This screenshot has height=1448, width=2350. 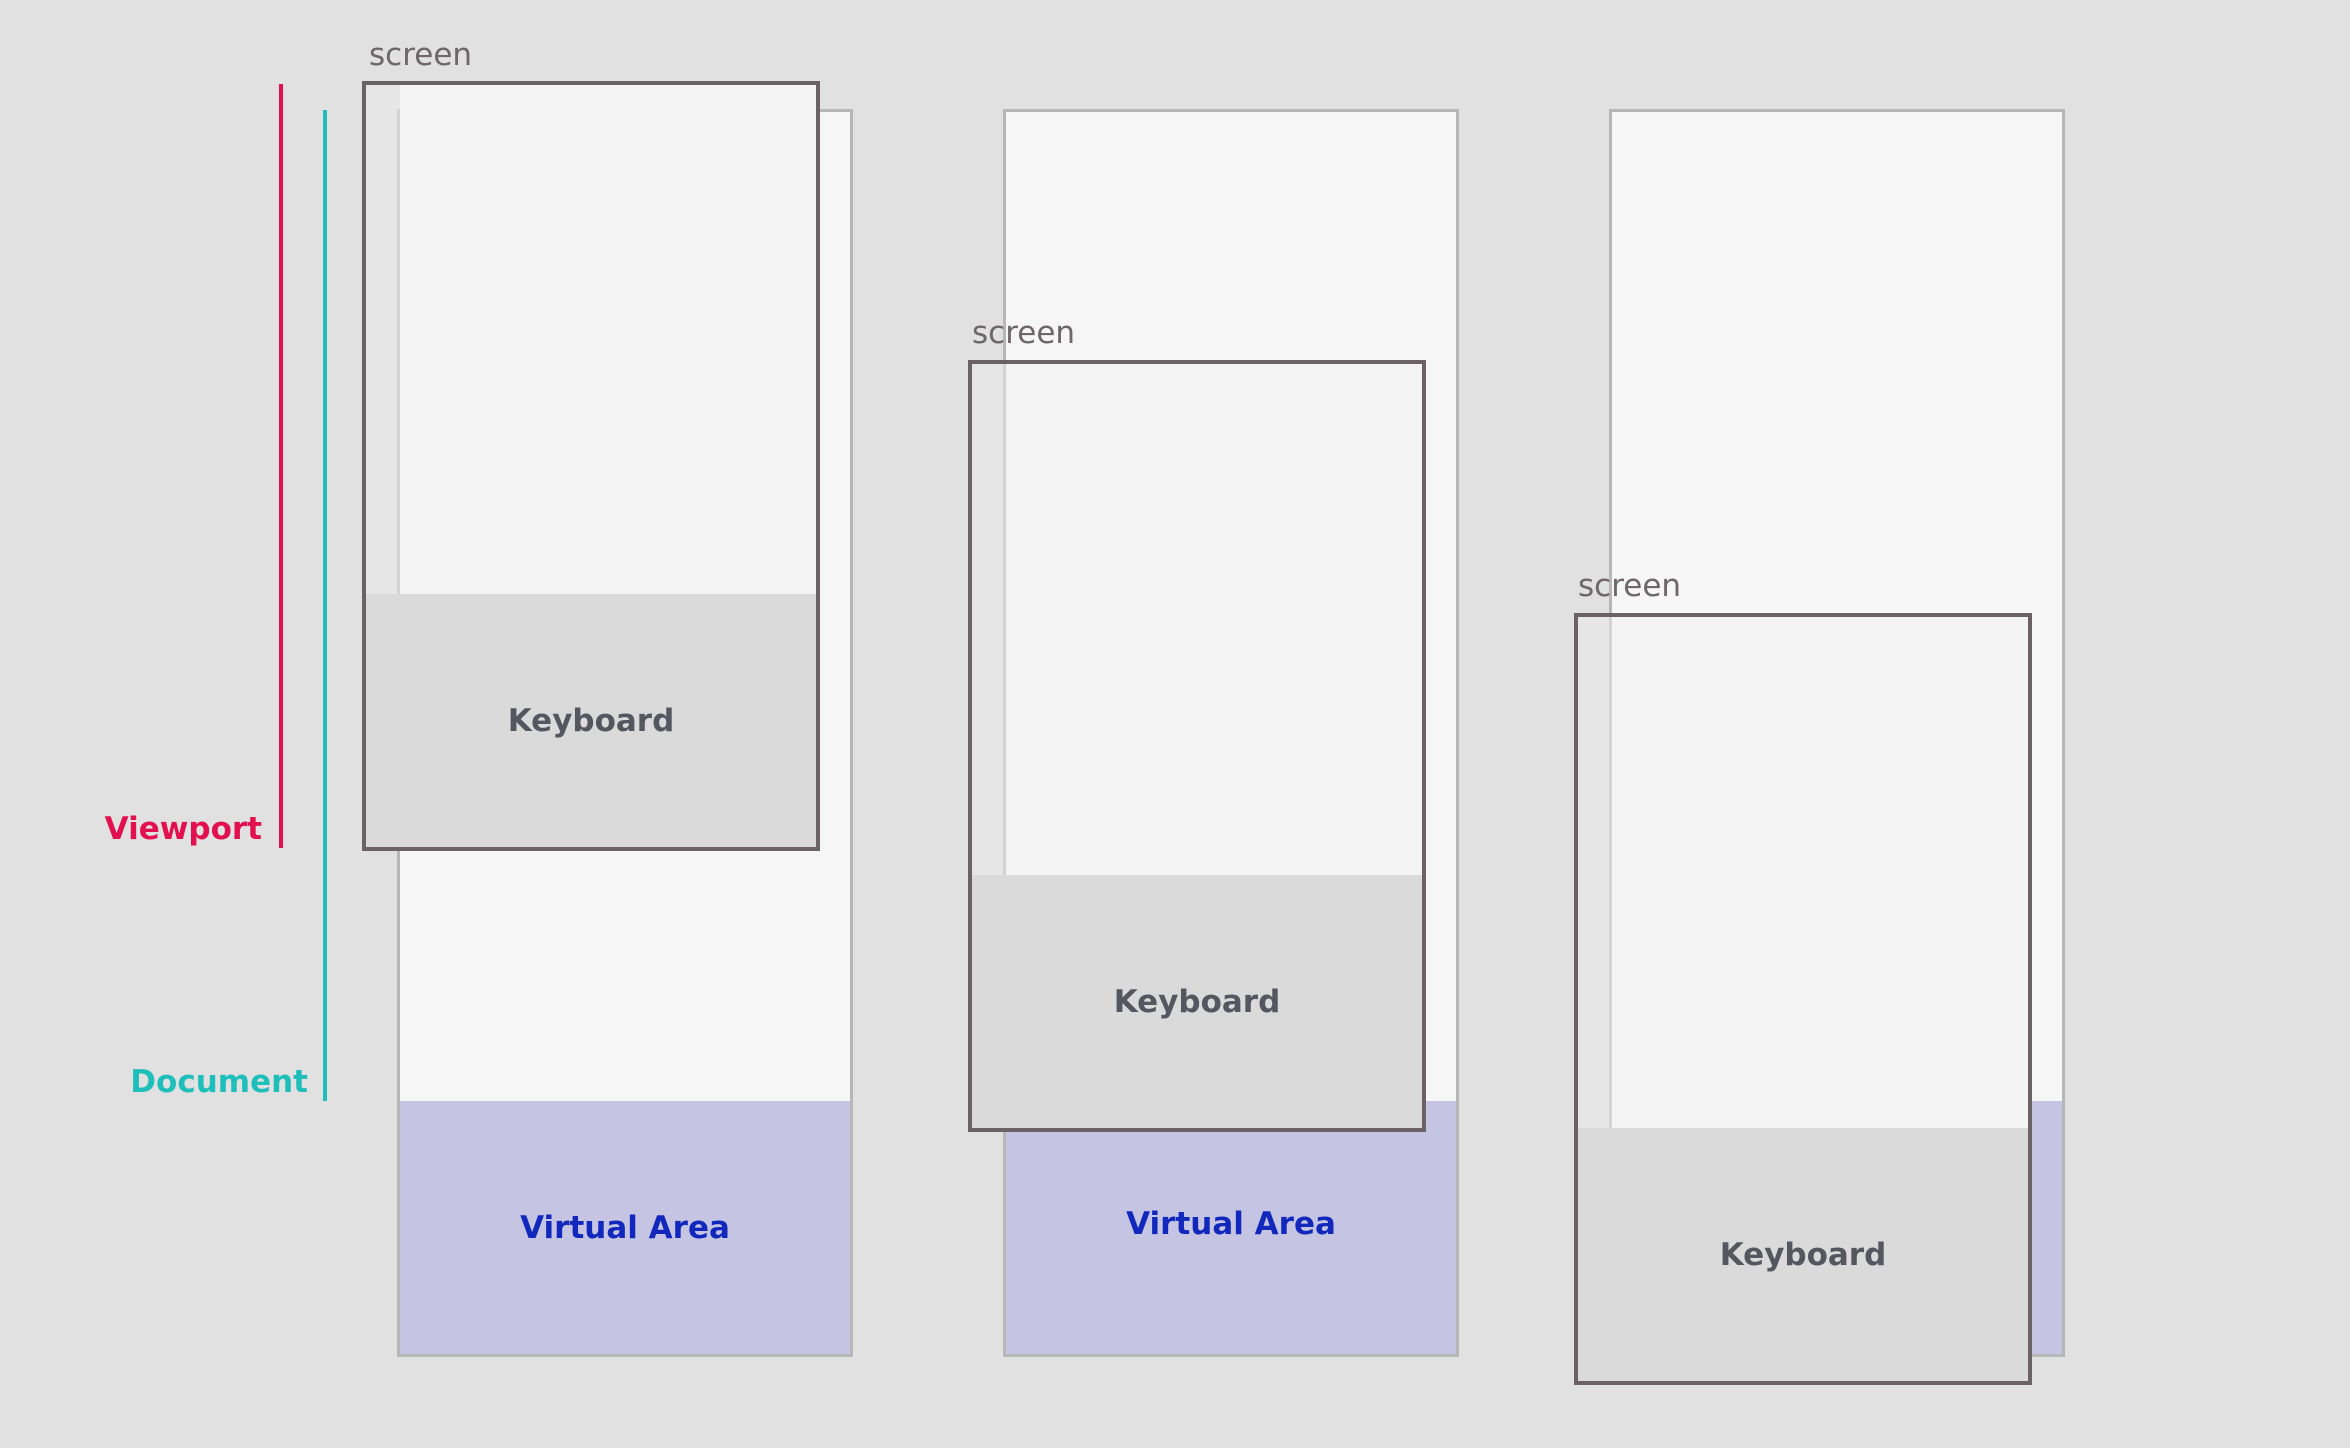 I want to click on screen-frame-2: Keyboard, so click(x=1197, y=746).